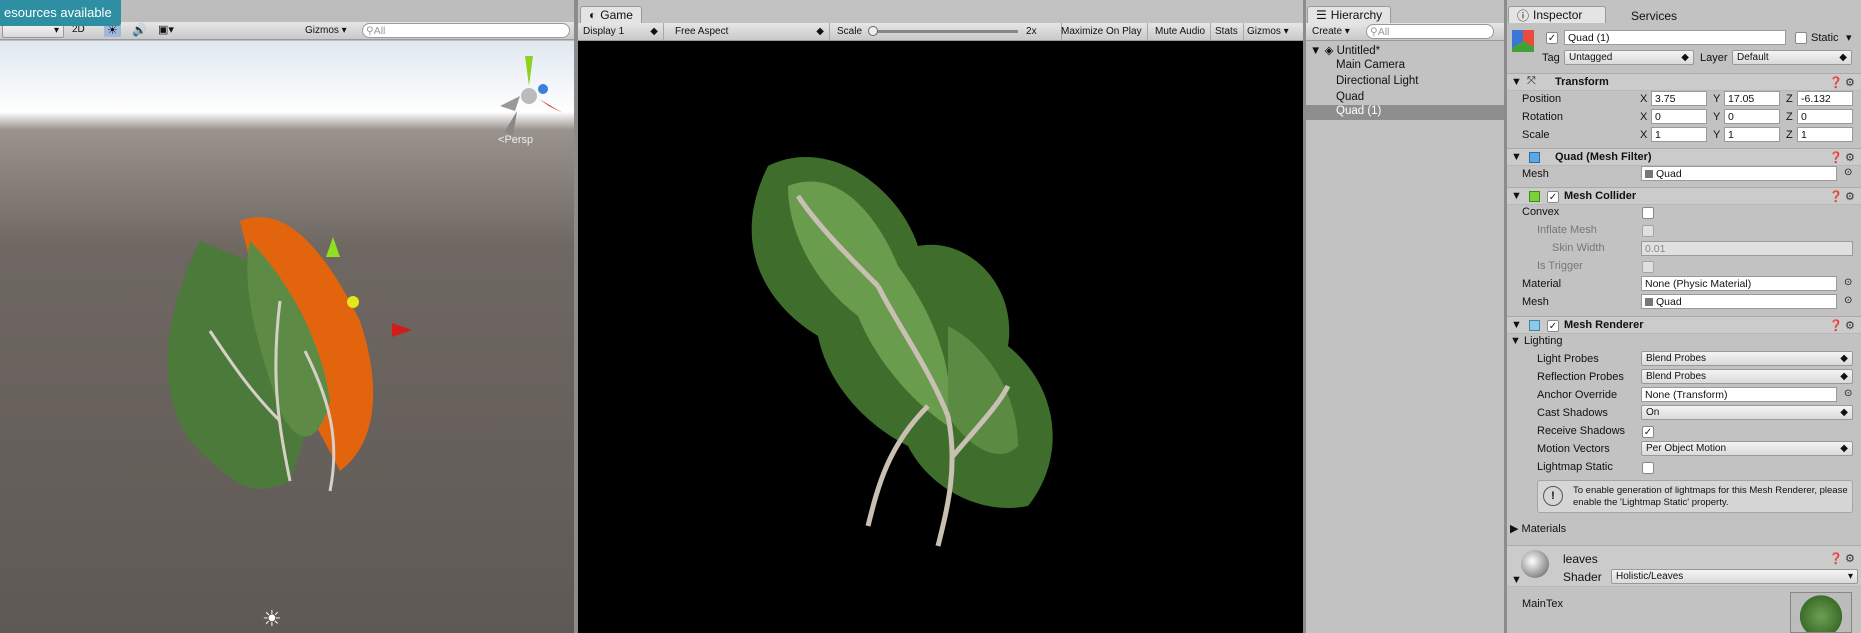  What do you see at coordinates (1825, 134) in the screenshot?
I see `scale-z-field: 1` at bounding box center [1825, 134].